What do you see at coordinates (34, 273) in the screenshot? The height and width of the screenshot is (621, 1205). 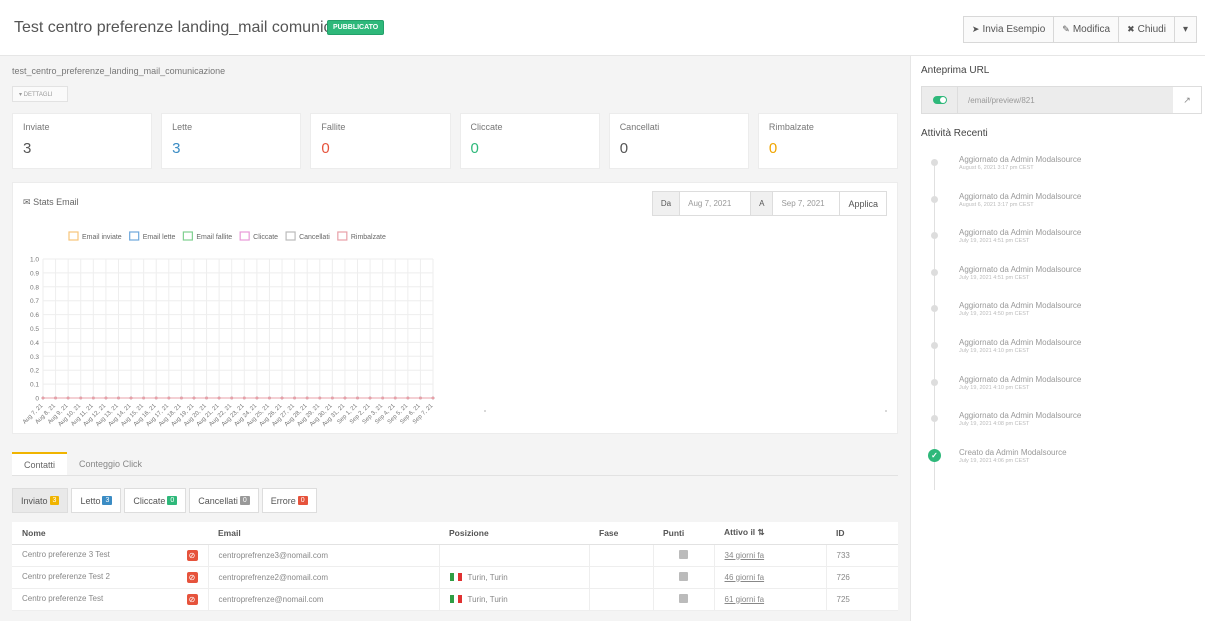 I see `y-tick-label: 0.9` at bounding box center [34, 273].